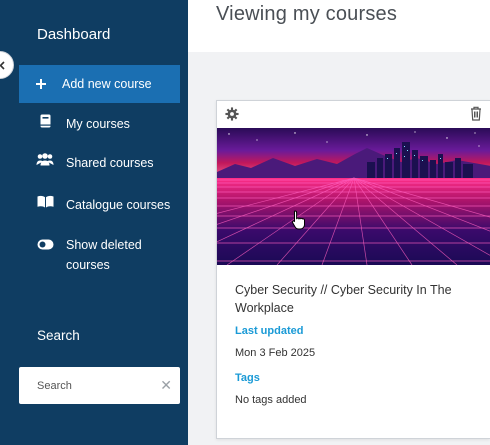 The image size is (490, 445). I want to click on page-header: Viewing my courses, so click(339, 26).